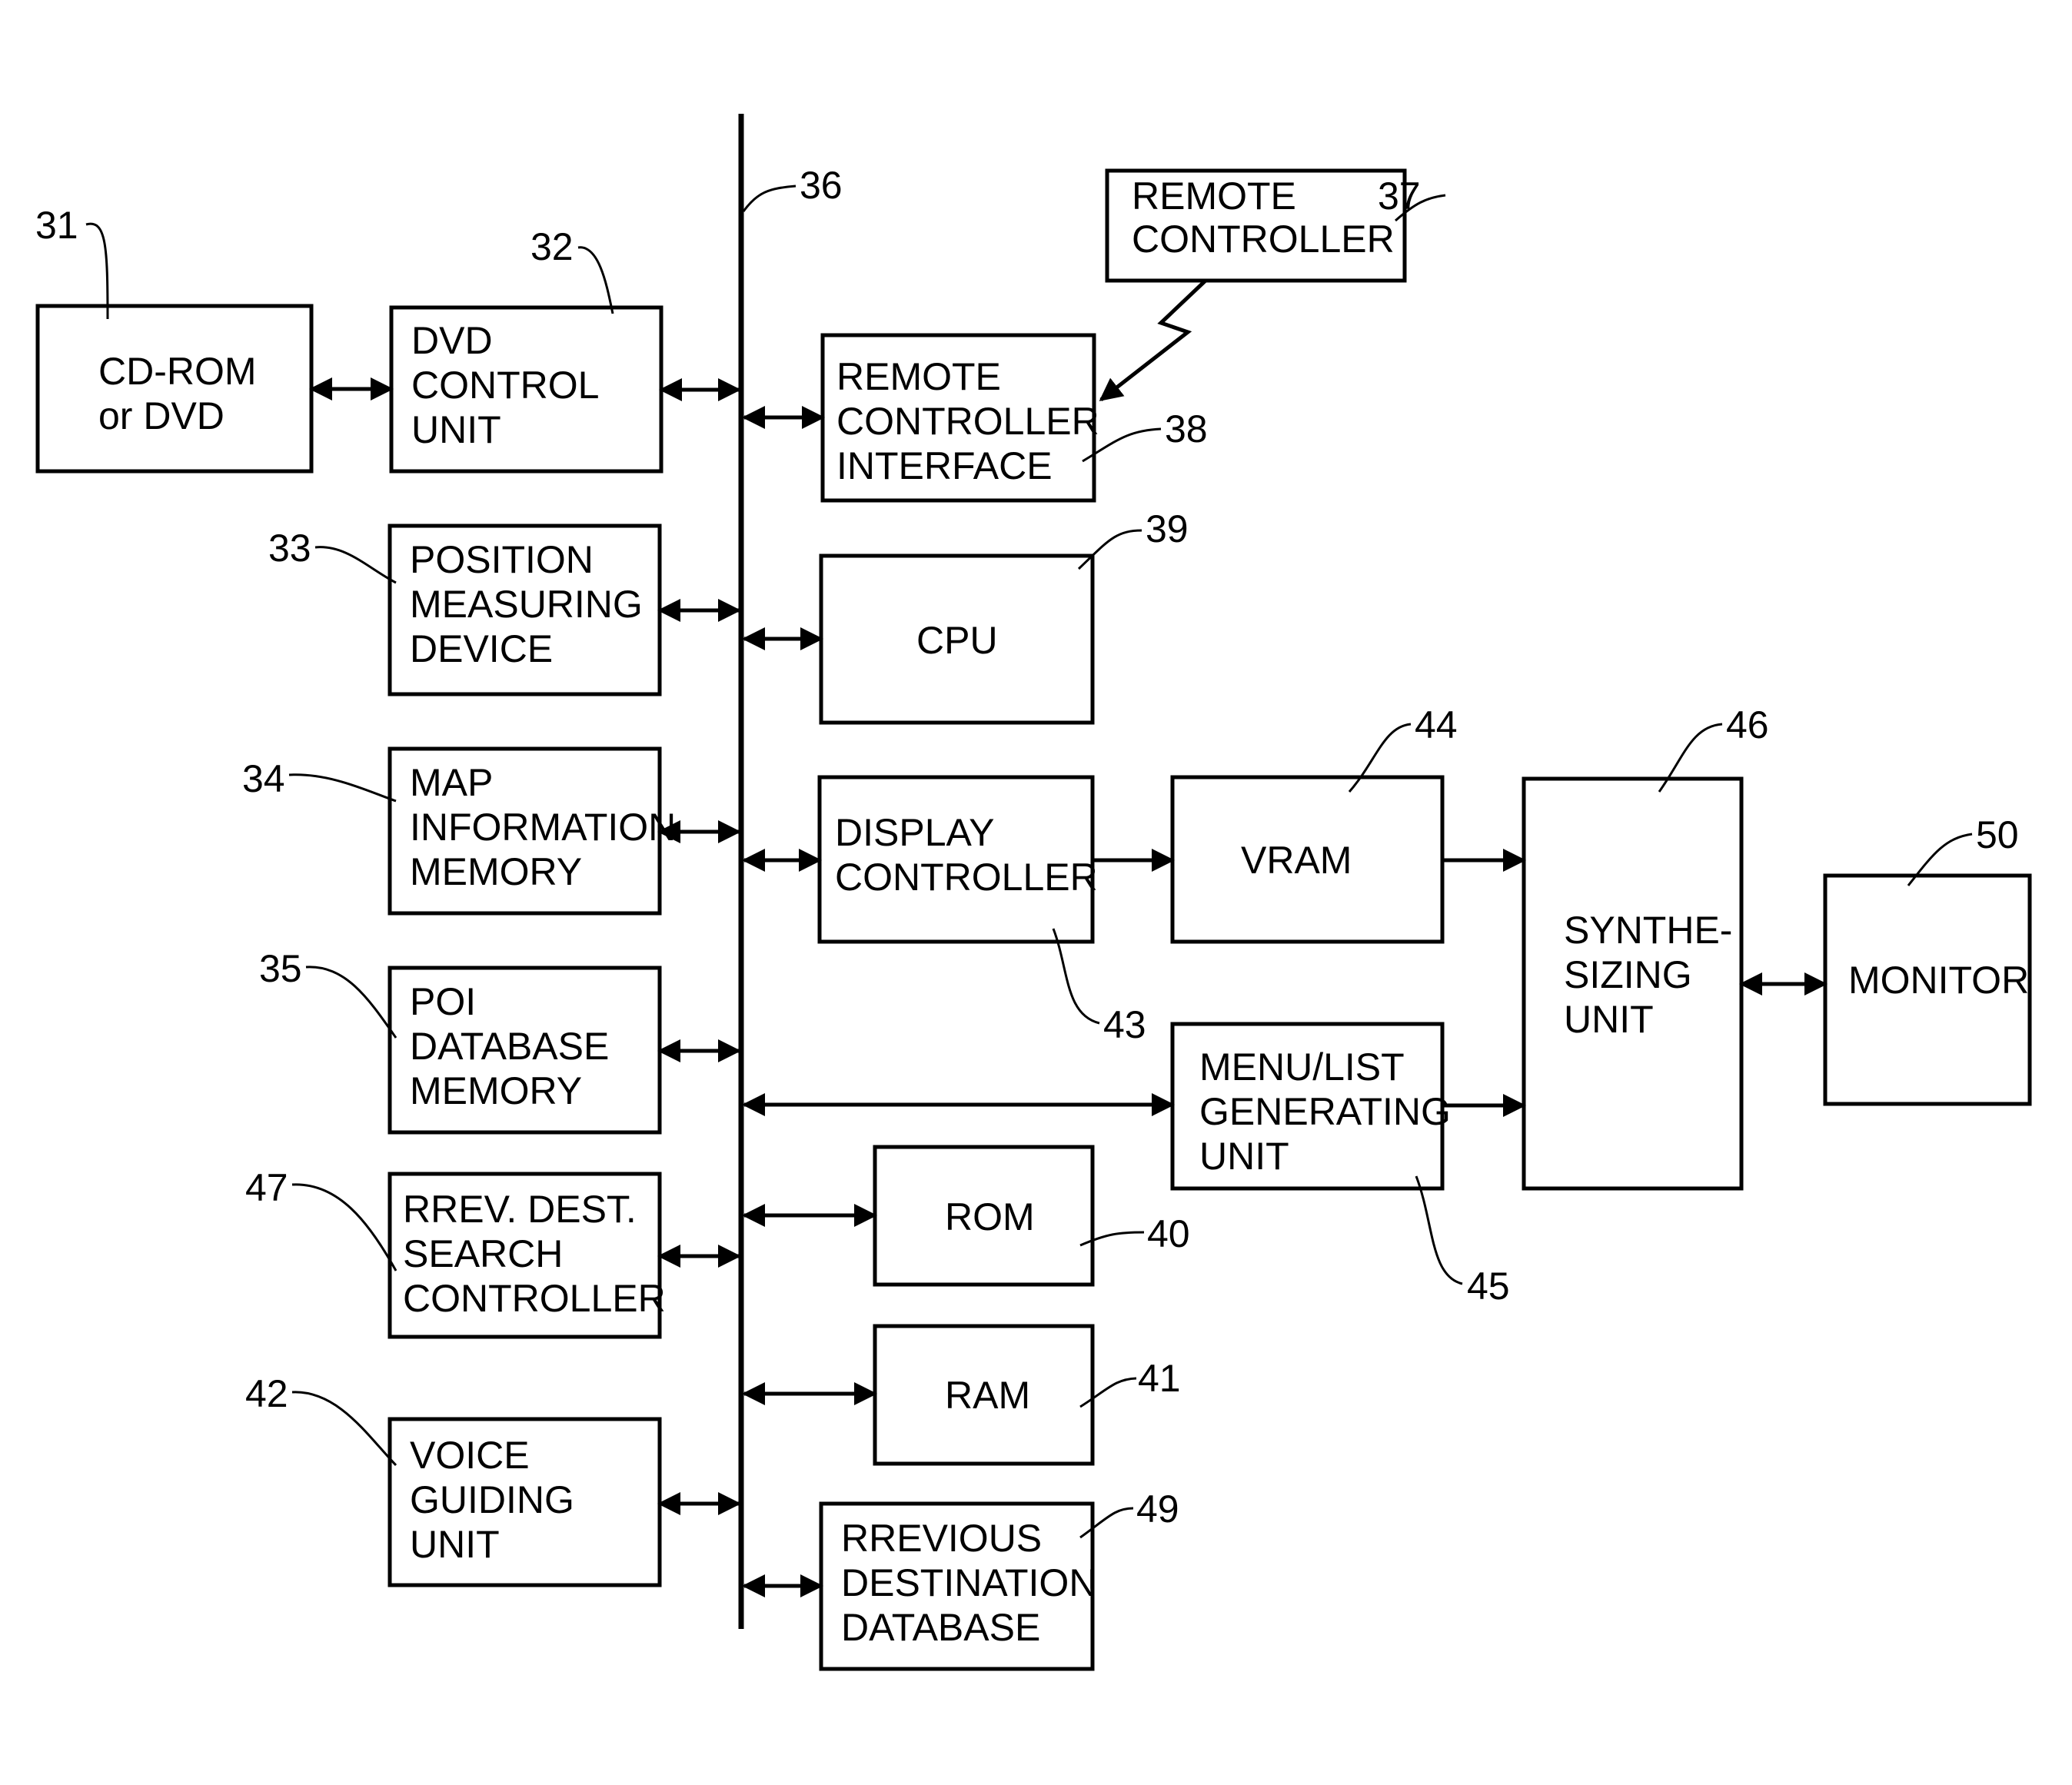 Image resolution: width=2072 pixels, height=1785 pixels. Describe the element at coordinates (1157, 1509) in the screenshot. I see `ref-label-49: 49` at that location.